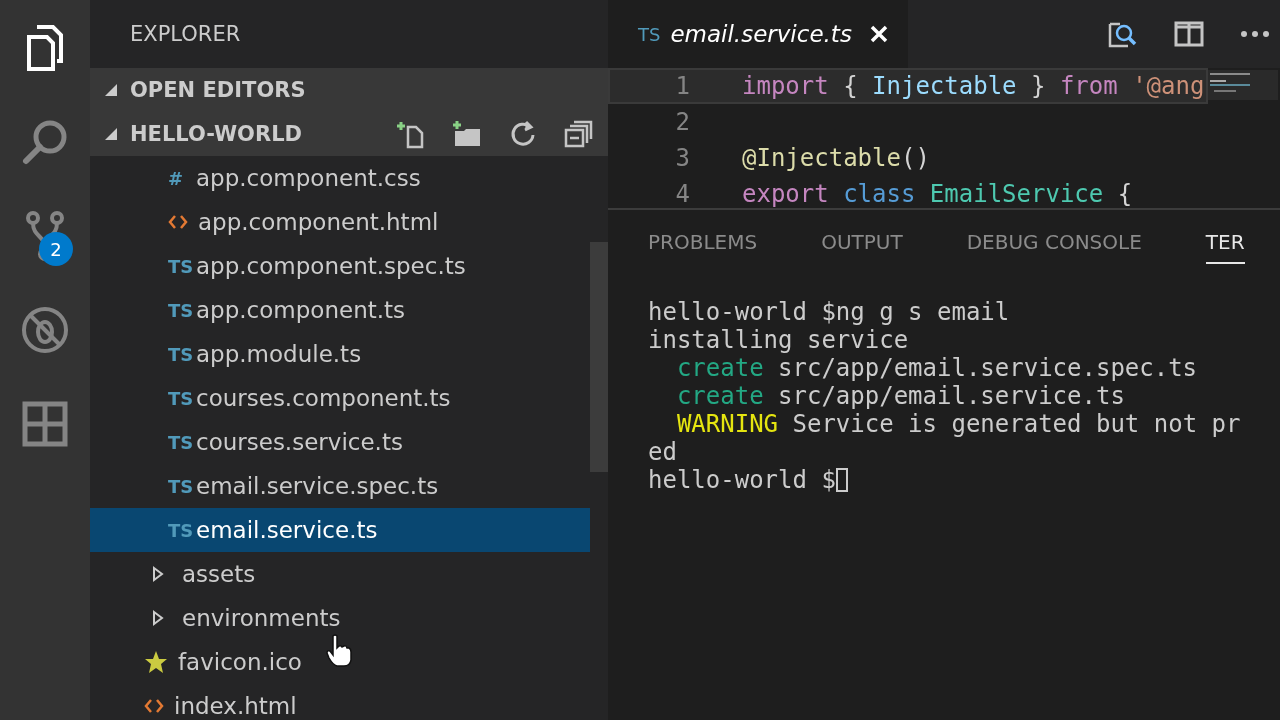 This screenshot has height=720, width=1280. I want to click on terminal-line: WARNING Service is generated but not pr, so click(958, 424).